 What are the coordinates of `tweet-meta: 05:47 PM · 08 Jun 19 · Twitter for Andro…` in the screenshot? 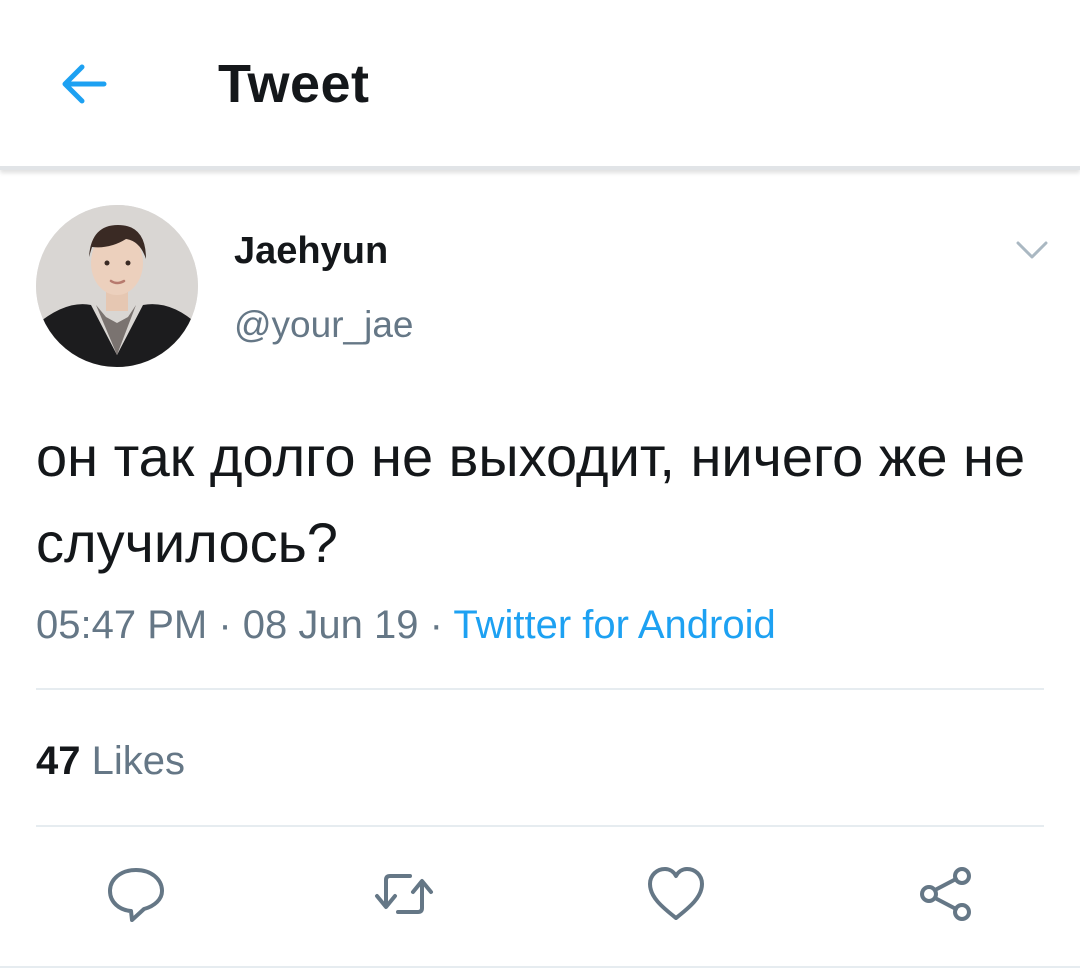 It's located at (406, 625).